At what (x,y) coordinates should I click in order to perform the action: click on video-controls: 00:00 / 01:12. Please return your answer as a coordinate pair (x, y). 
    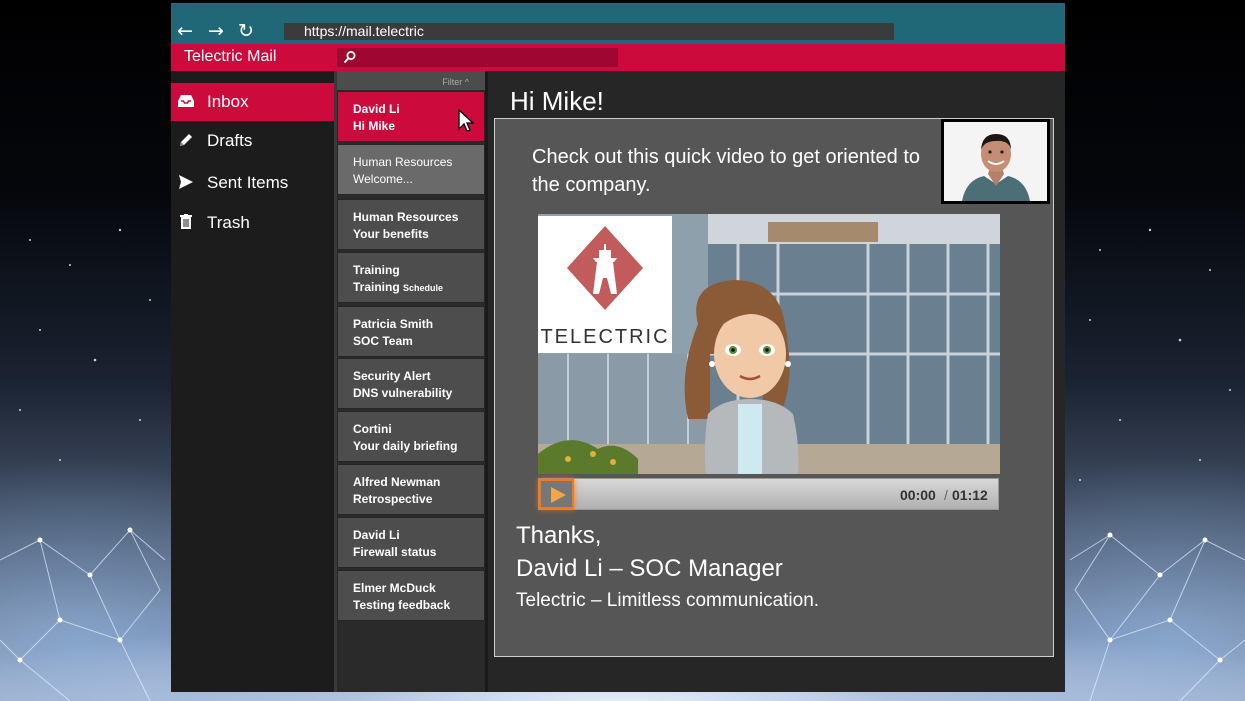
    Looking at the image, I should click on (768, 494).